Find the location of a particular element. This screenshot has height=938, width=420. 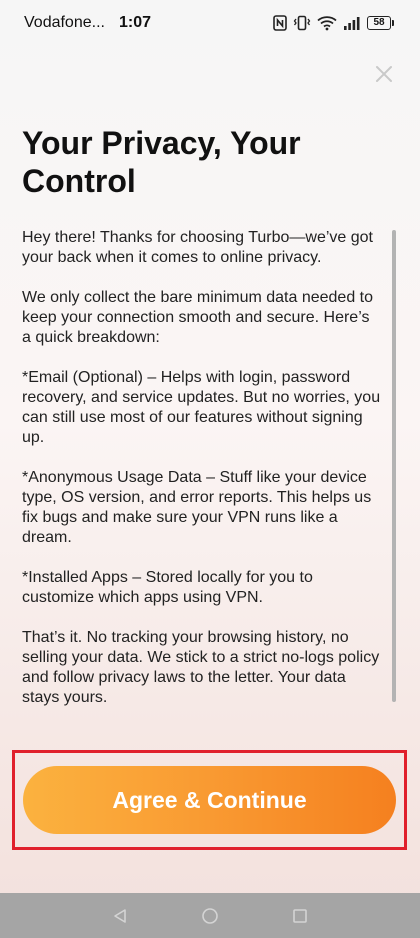

highlight-frame: Agree & Continue is located at coordinates (209, 800).